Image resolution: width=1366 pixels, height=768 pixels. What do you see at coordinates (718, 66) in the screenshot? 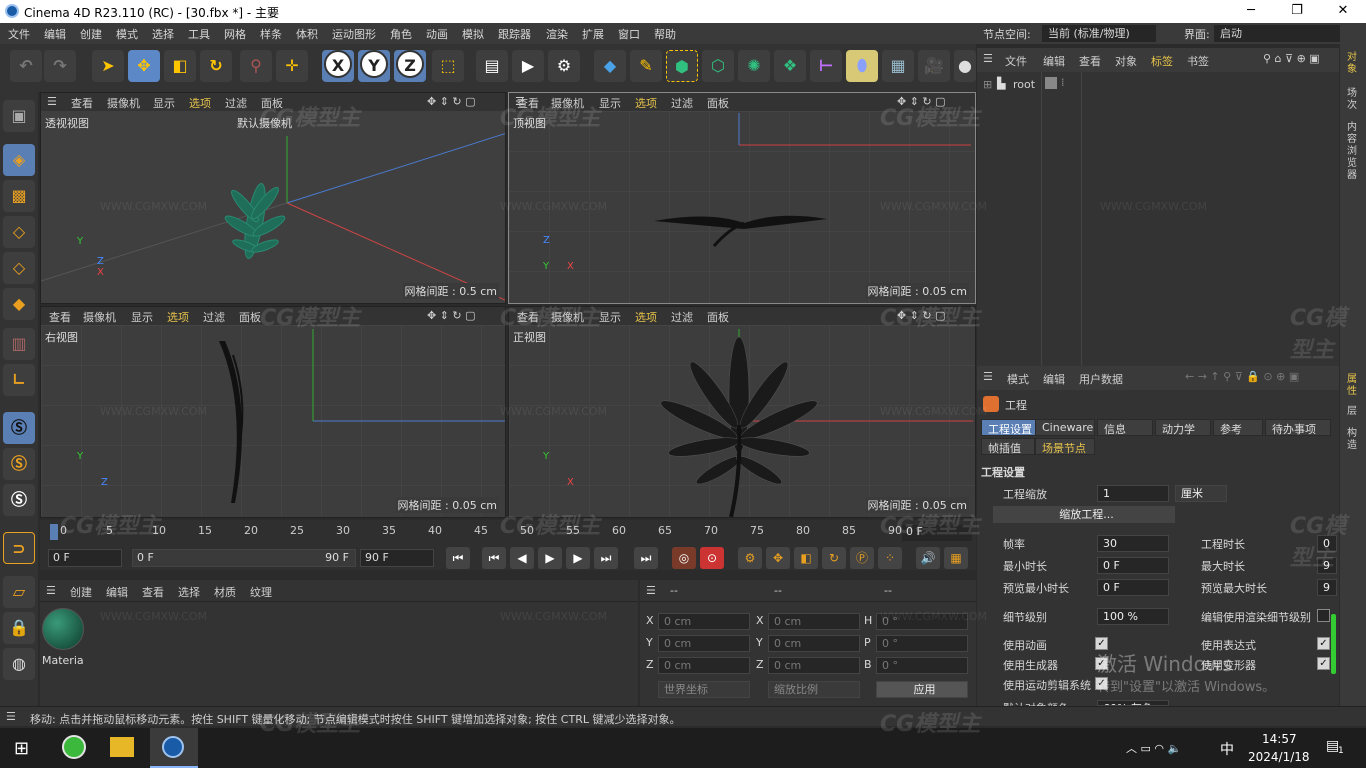
I see `extrude-icon: ⬡` at bounding box center [718, 66].